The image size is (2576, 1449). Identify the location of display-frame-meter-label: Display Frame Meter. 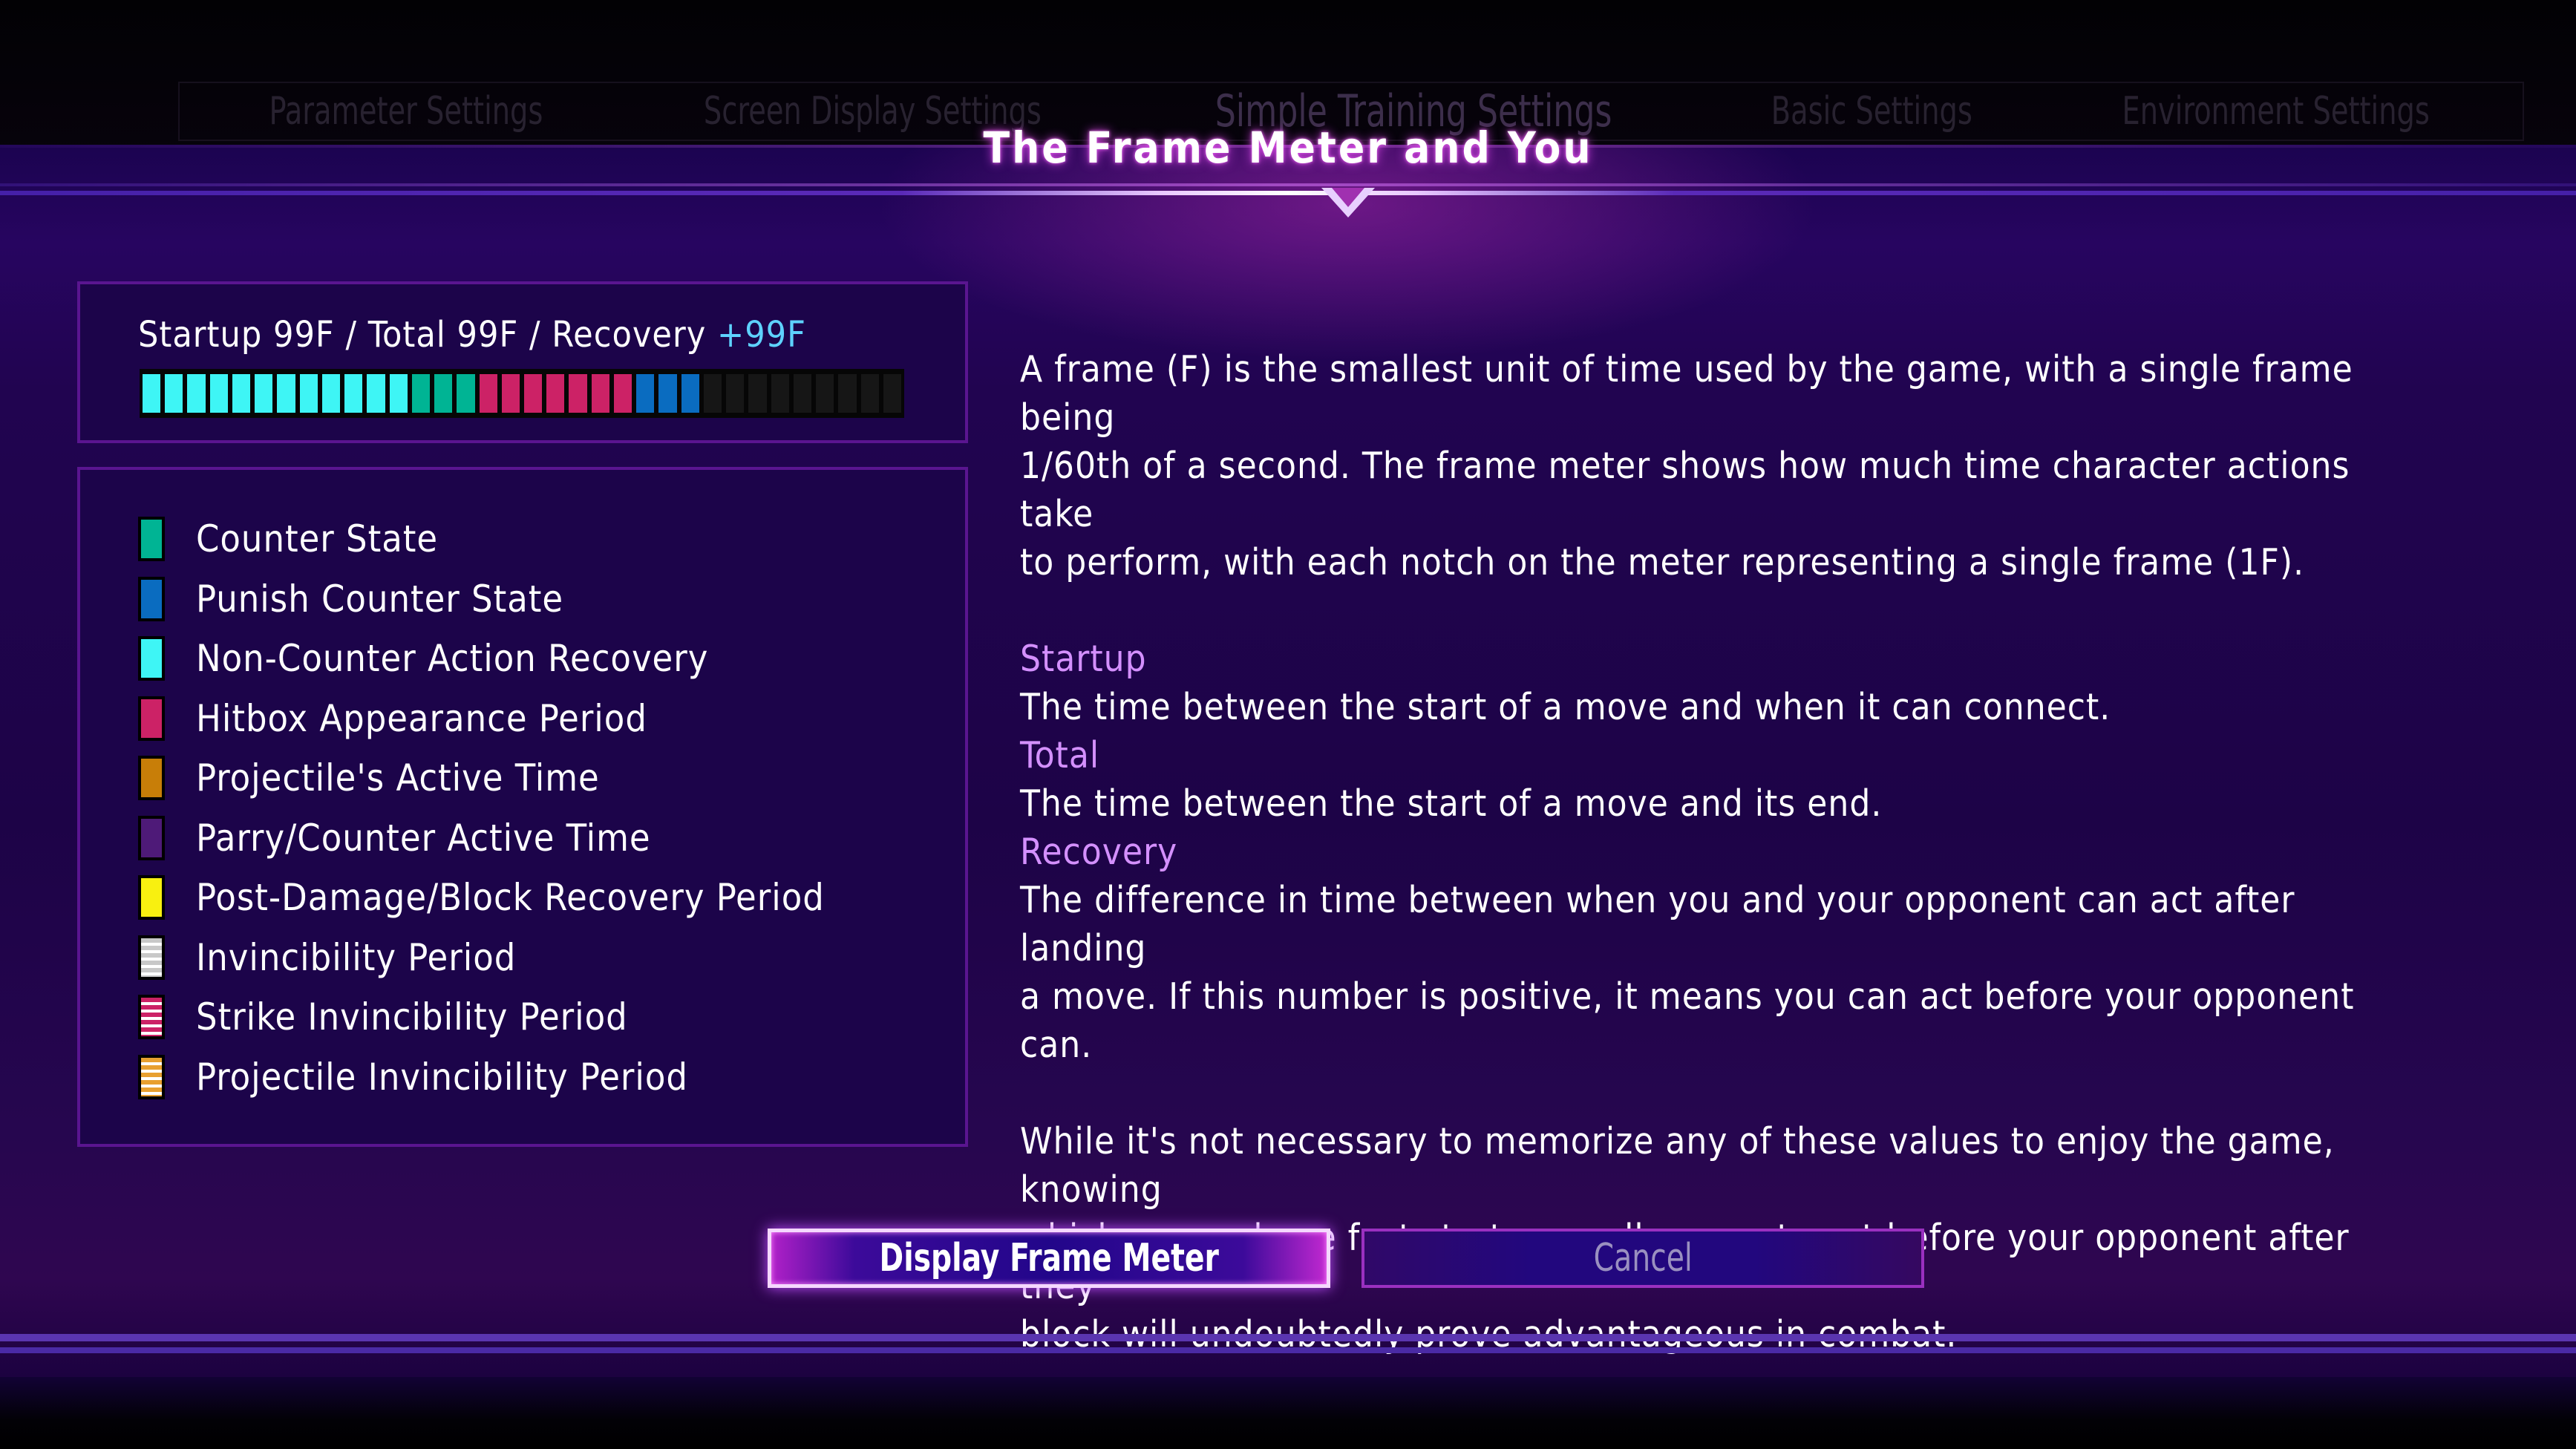
(1049, 1258).